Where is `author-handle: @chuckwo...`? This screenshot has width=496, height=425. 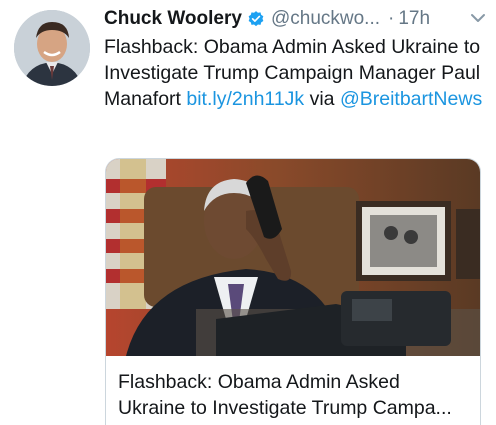
author-handle: @chuckwo... is located at coordinates (325, 19).